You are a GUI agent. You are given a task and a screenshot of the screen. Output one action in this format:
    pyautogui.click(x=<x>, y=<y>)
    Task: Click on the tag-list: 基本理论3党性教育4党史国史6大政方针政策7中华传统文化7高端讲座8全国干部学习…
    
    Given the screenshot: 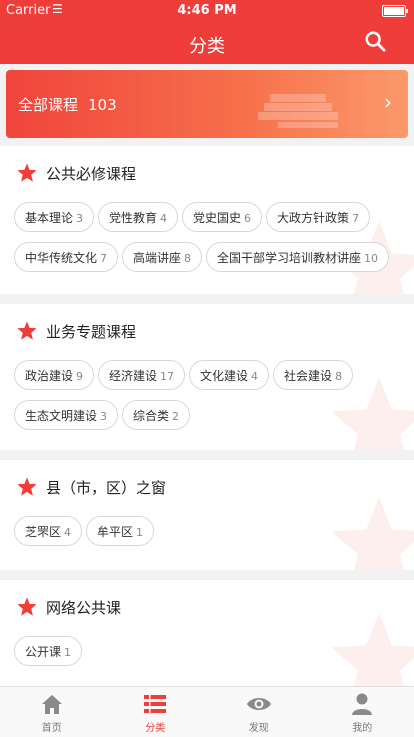 What is the action you would take?
    pyautogui.click(x=207, y=242)
    